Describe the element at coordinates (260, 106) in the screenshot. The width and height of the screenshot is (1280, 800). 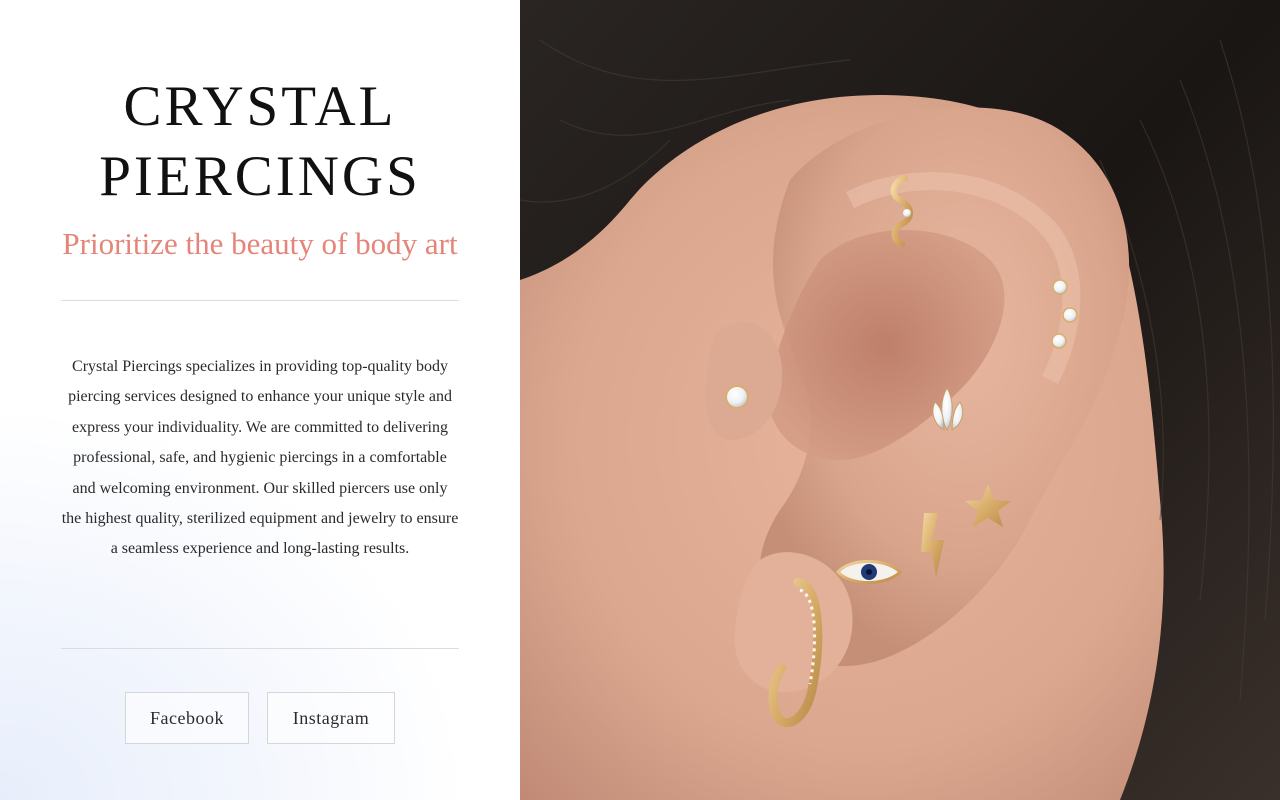
I see `brand-title-line-1: CRYSTAL` at that location.